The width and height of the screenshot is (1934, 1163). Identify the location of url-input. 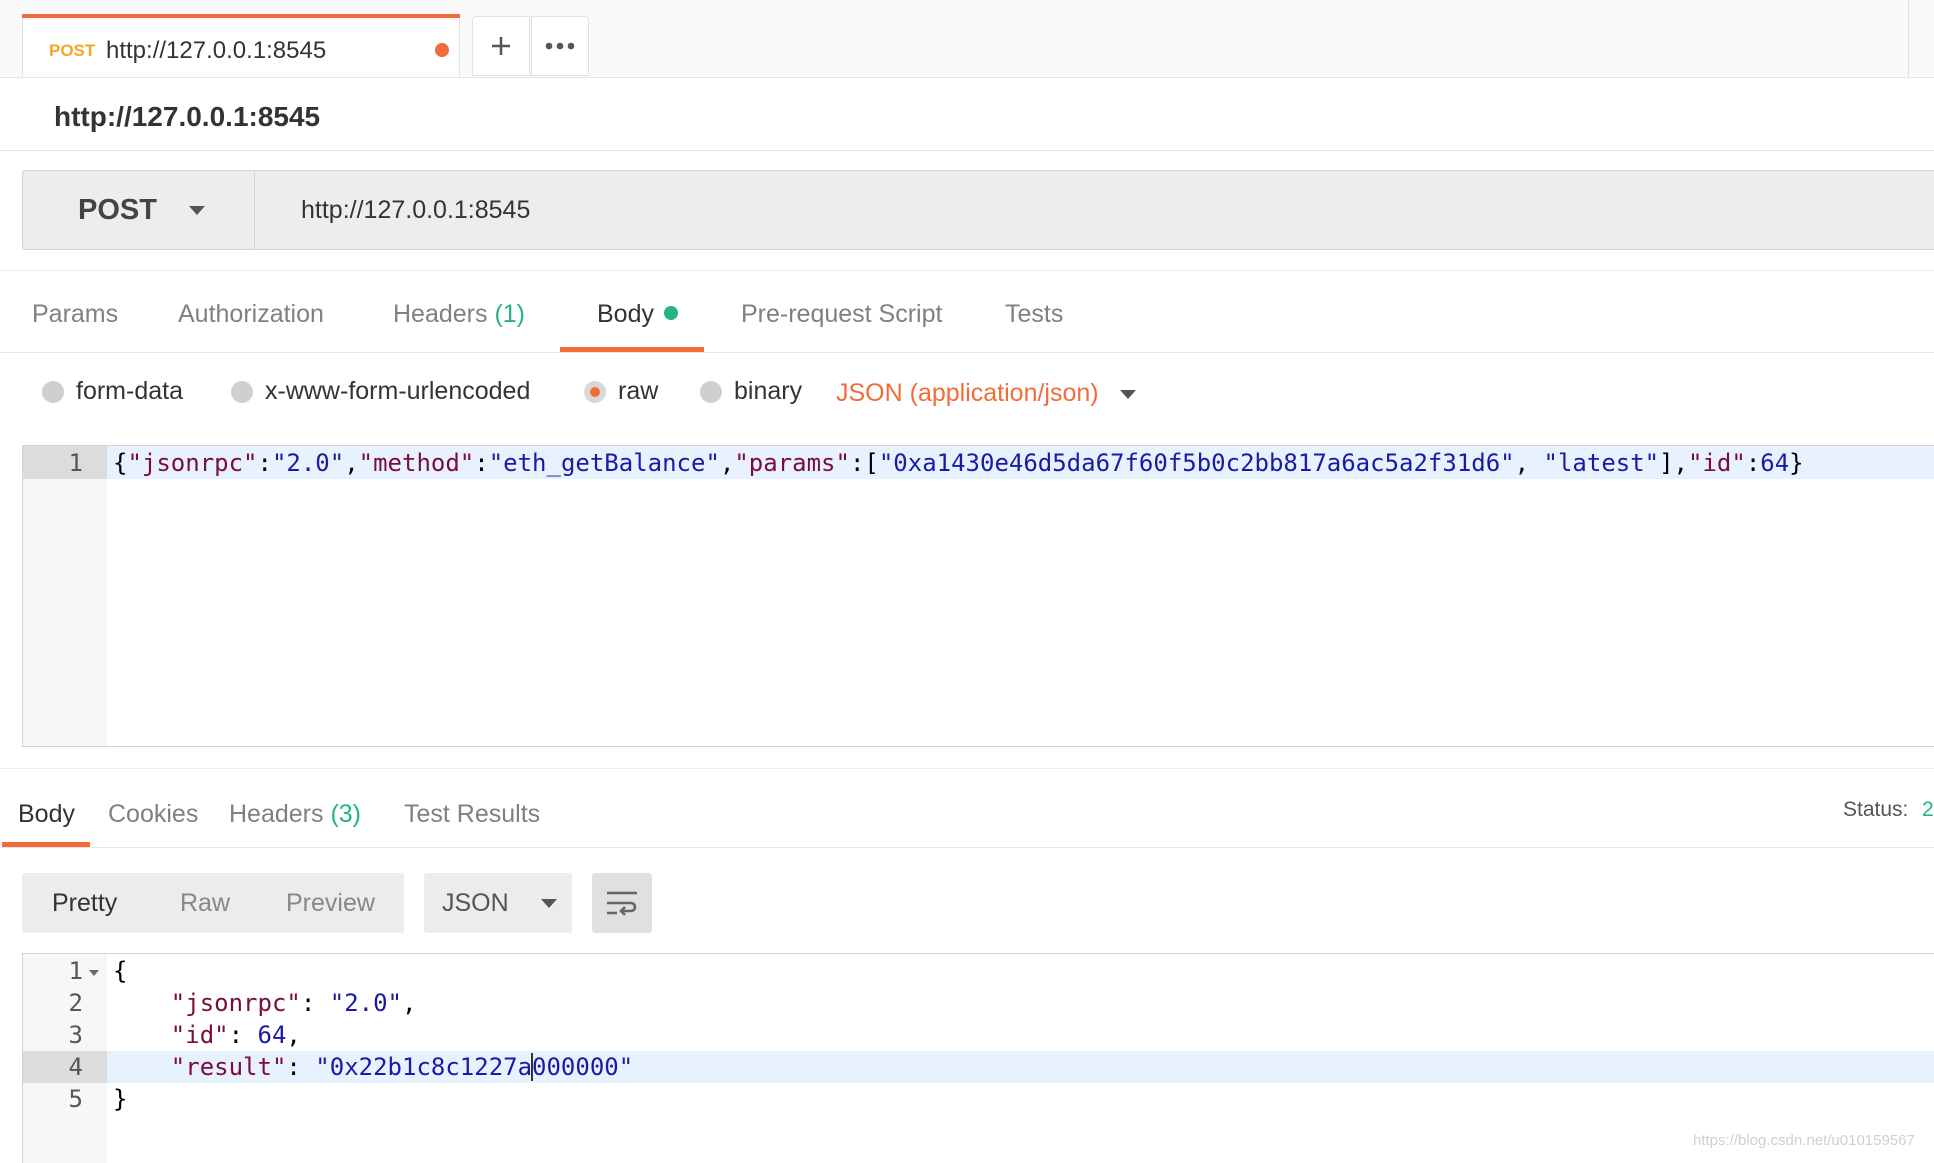
(1094, 210).